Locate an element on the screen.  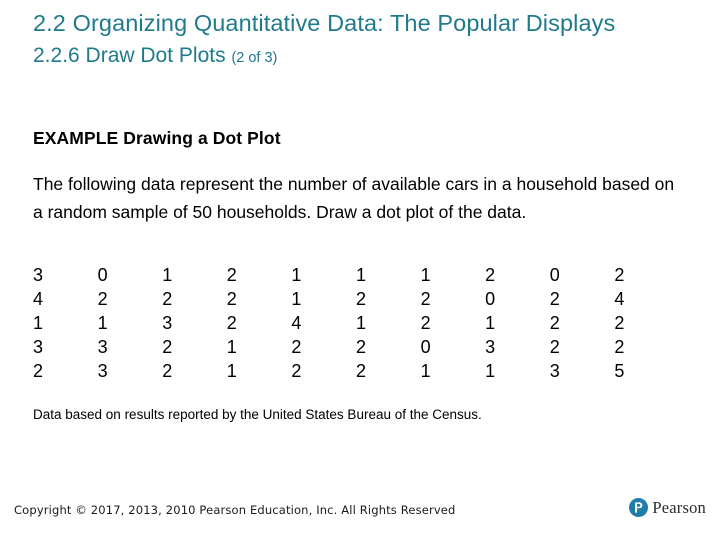
table-row: 1 1 3 2 4 1 2 1 2 2 is located at coordinates (356, 323).